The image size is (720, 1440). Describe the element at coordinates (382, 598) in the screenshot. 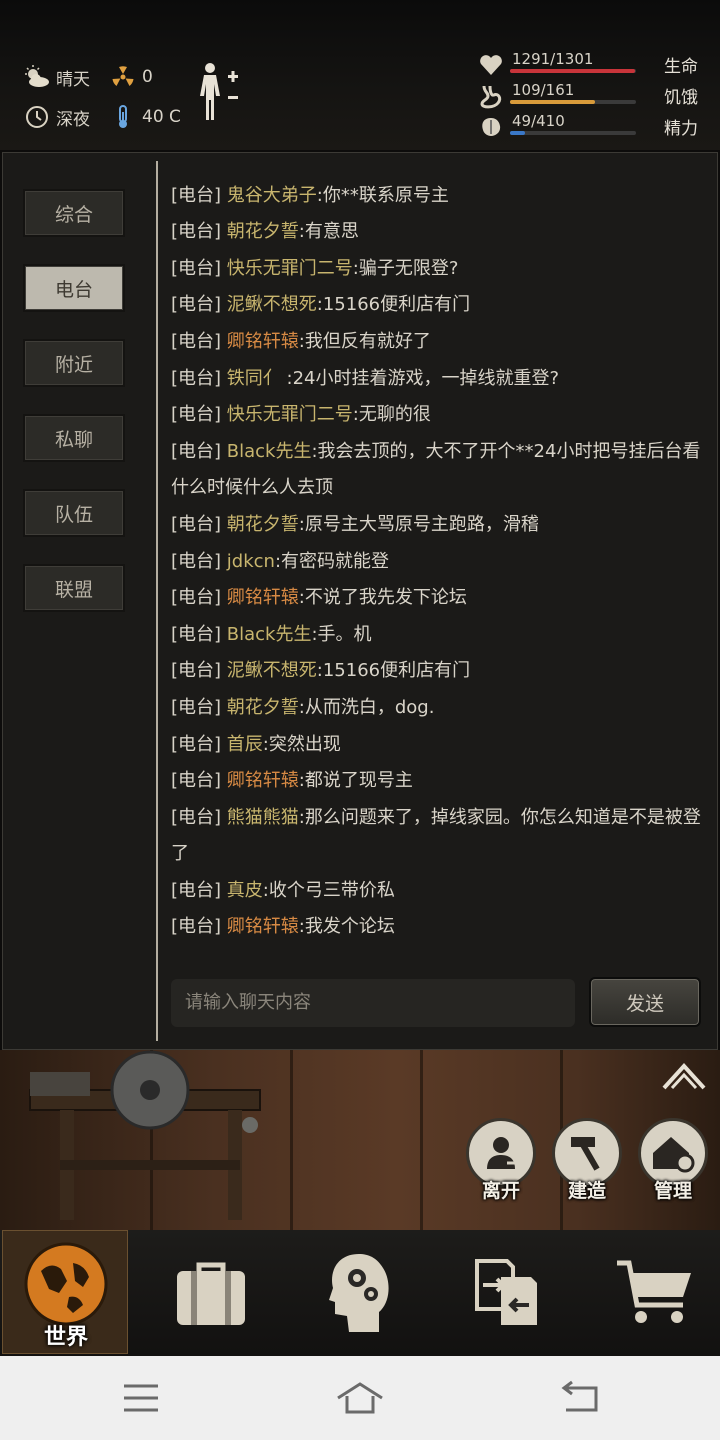

I see `chat-message-text: :不说了我先发下论坛` at that location.